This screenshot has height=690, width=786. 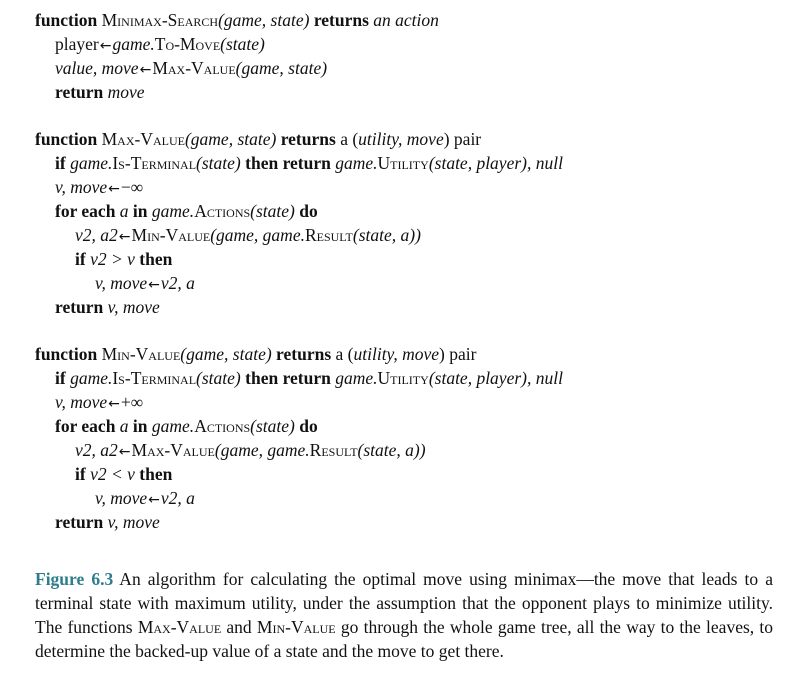 I want to click on keyword-then: then, so click(x=156, y=259).